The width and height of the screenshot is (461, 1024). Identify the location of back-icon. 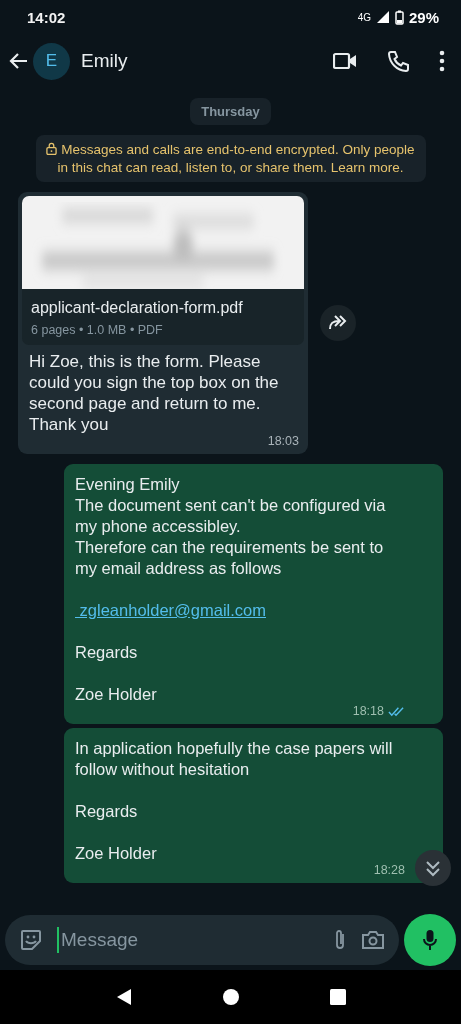
(19, 61).